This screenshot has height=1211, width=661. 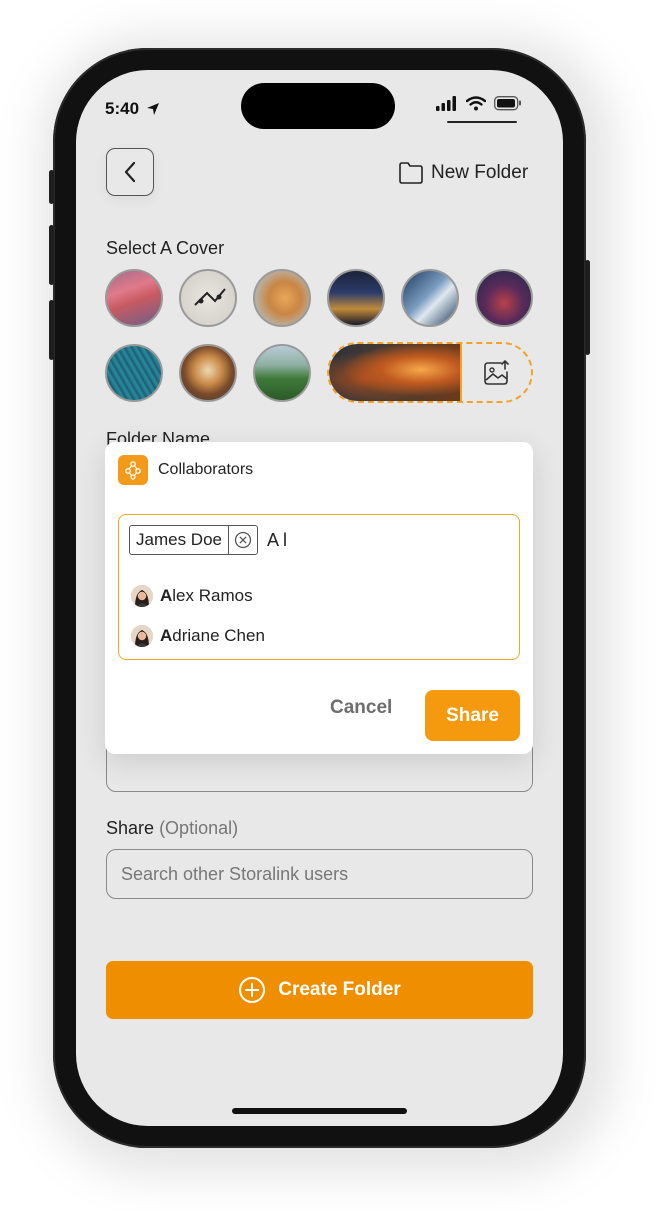 I want to click on signal-icon, so click(x=446, y=103).